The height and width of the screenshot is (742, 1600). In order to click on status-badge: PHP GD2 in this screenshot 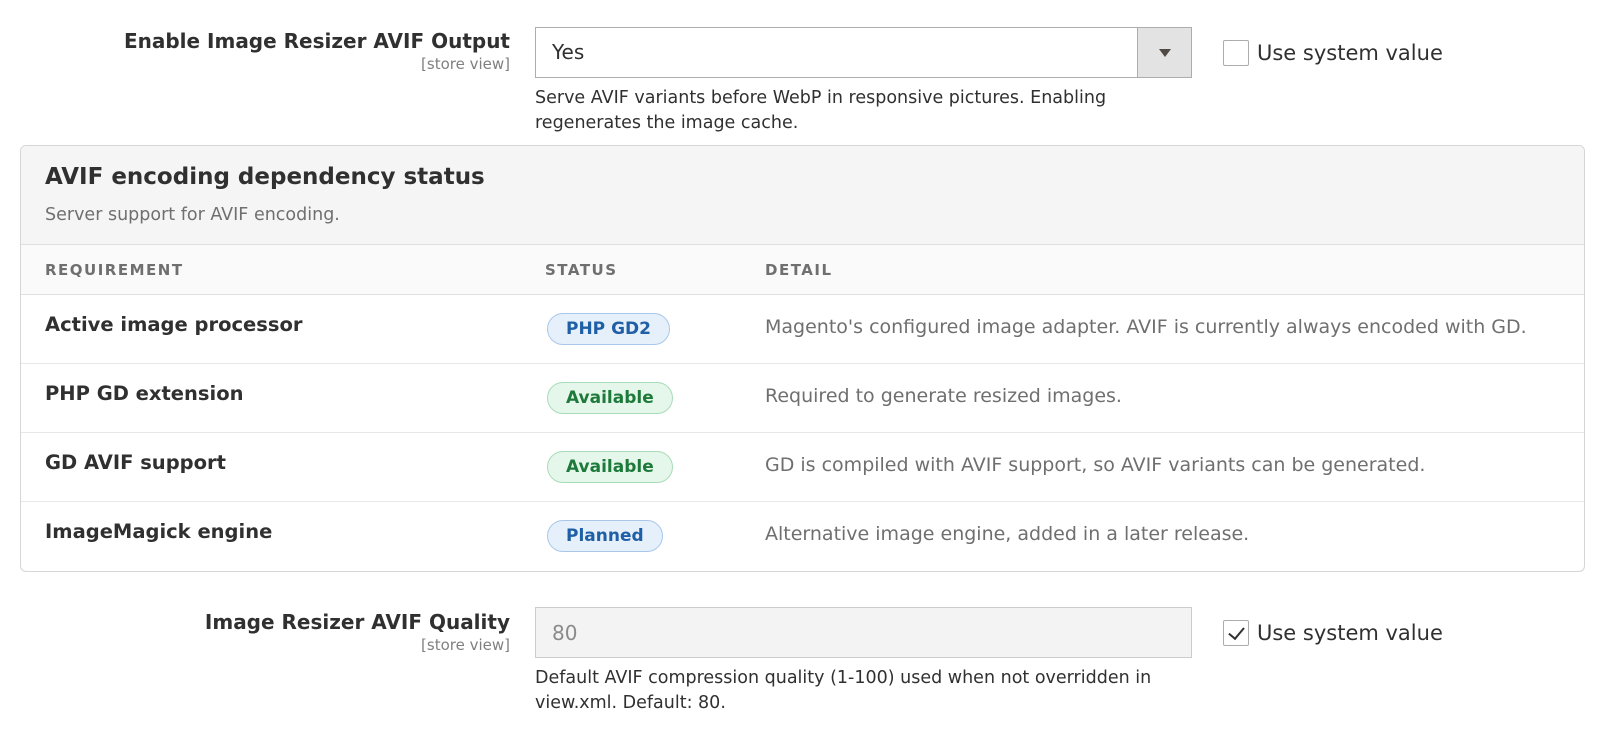, I will do `click(608, 329)`.